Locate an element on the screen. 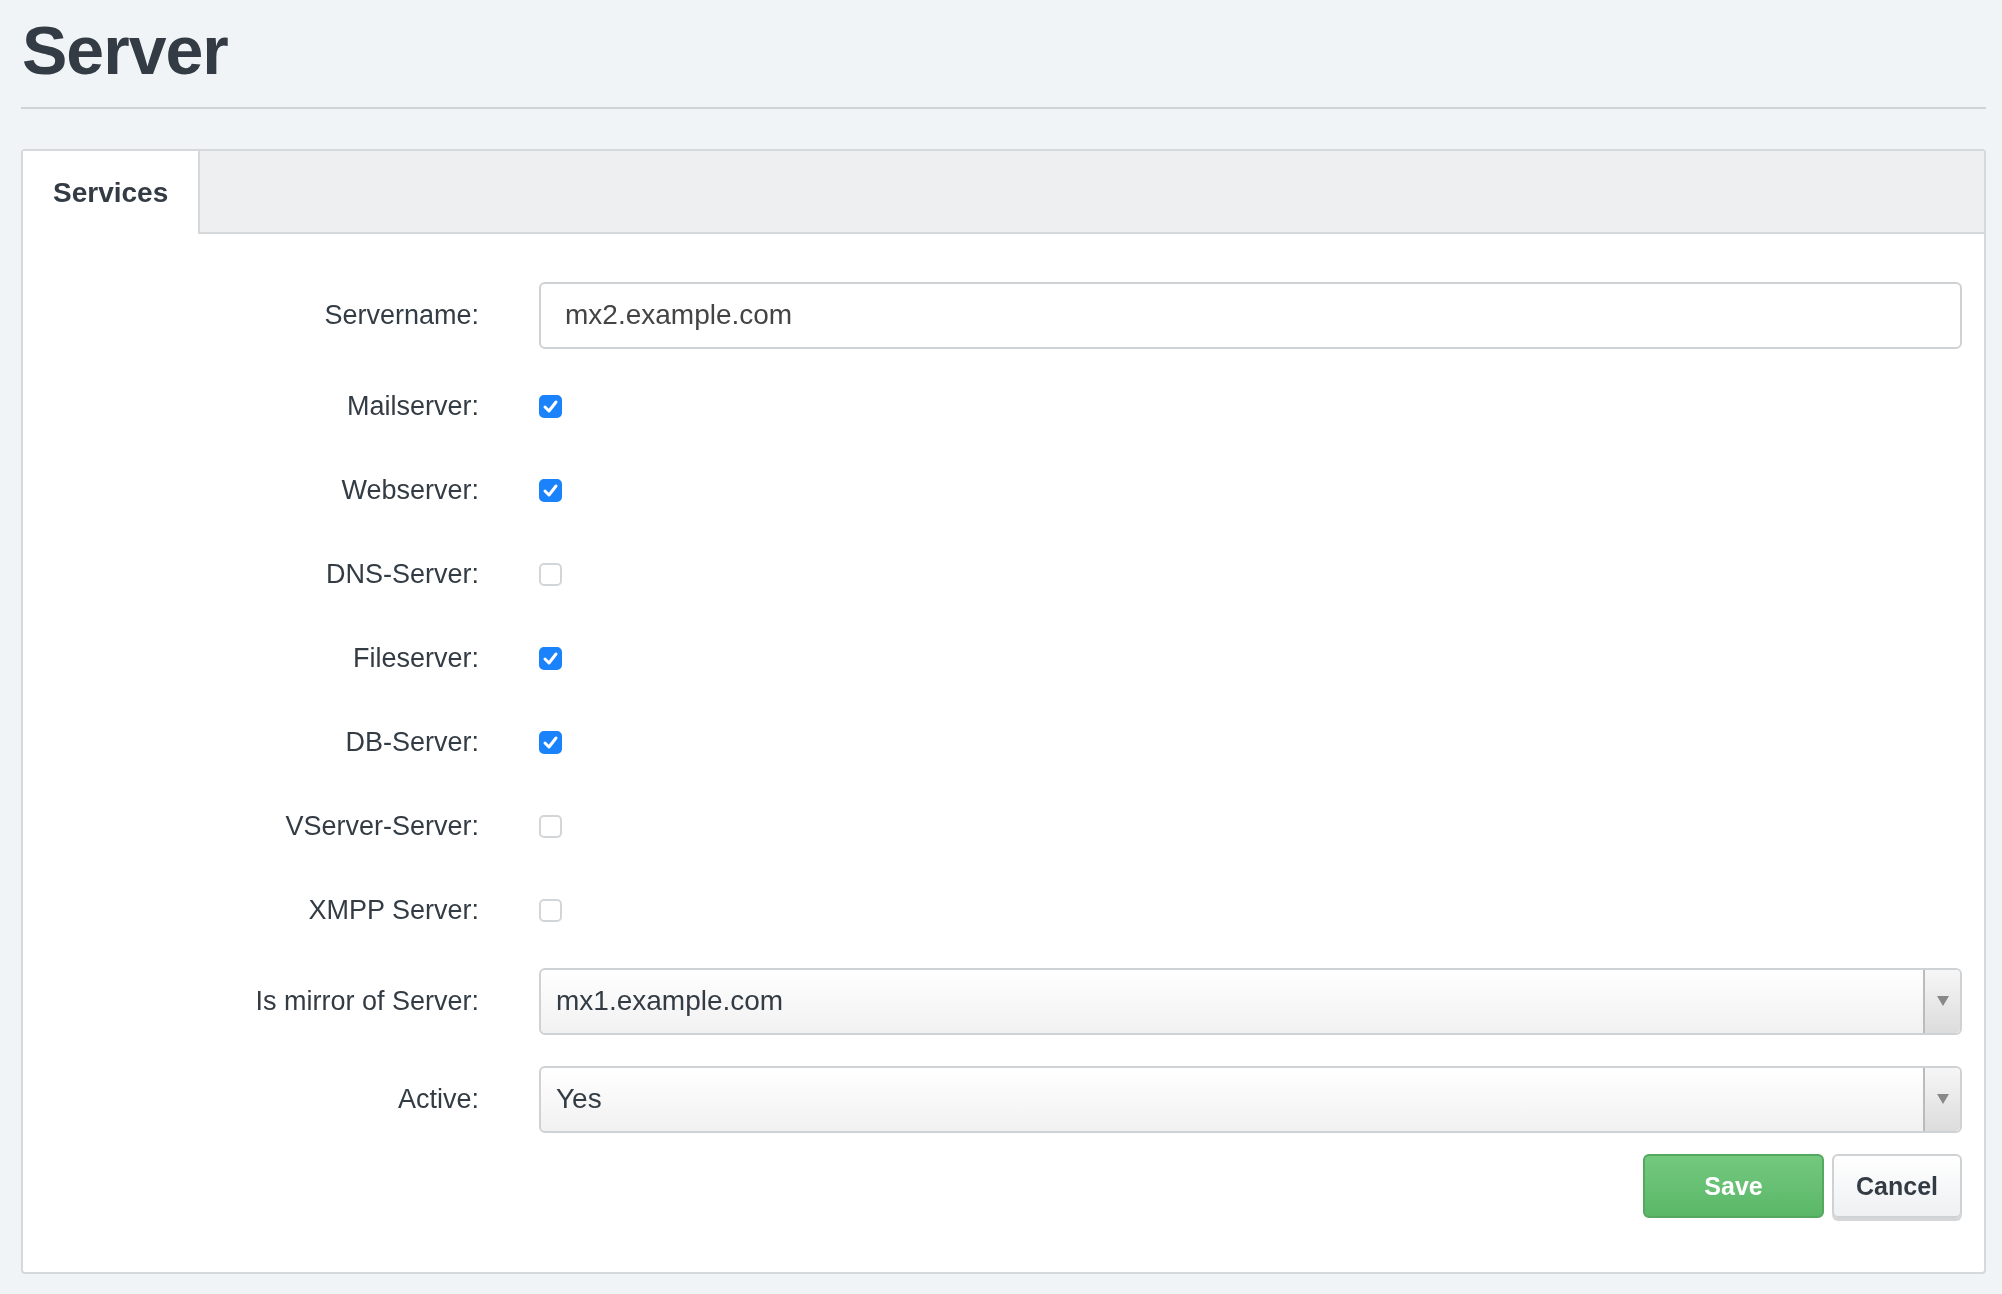 The image size is (2002, 1294). dropdown: Yes is located at coordinates (1250, 1099).